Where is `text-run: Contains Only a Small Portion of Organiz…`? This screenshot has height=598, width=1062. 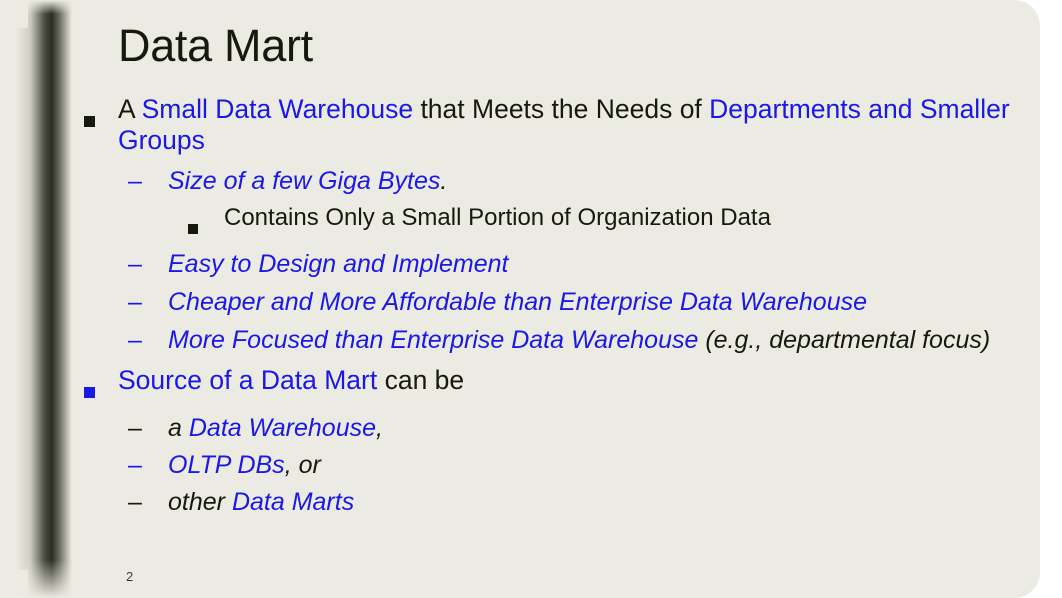 text-run: Contains Only a Small Portion of Organiz… is located at coordinates (497, 217).